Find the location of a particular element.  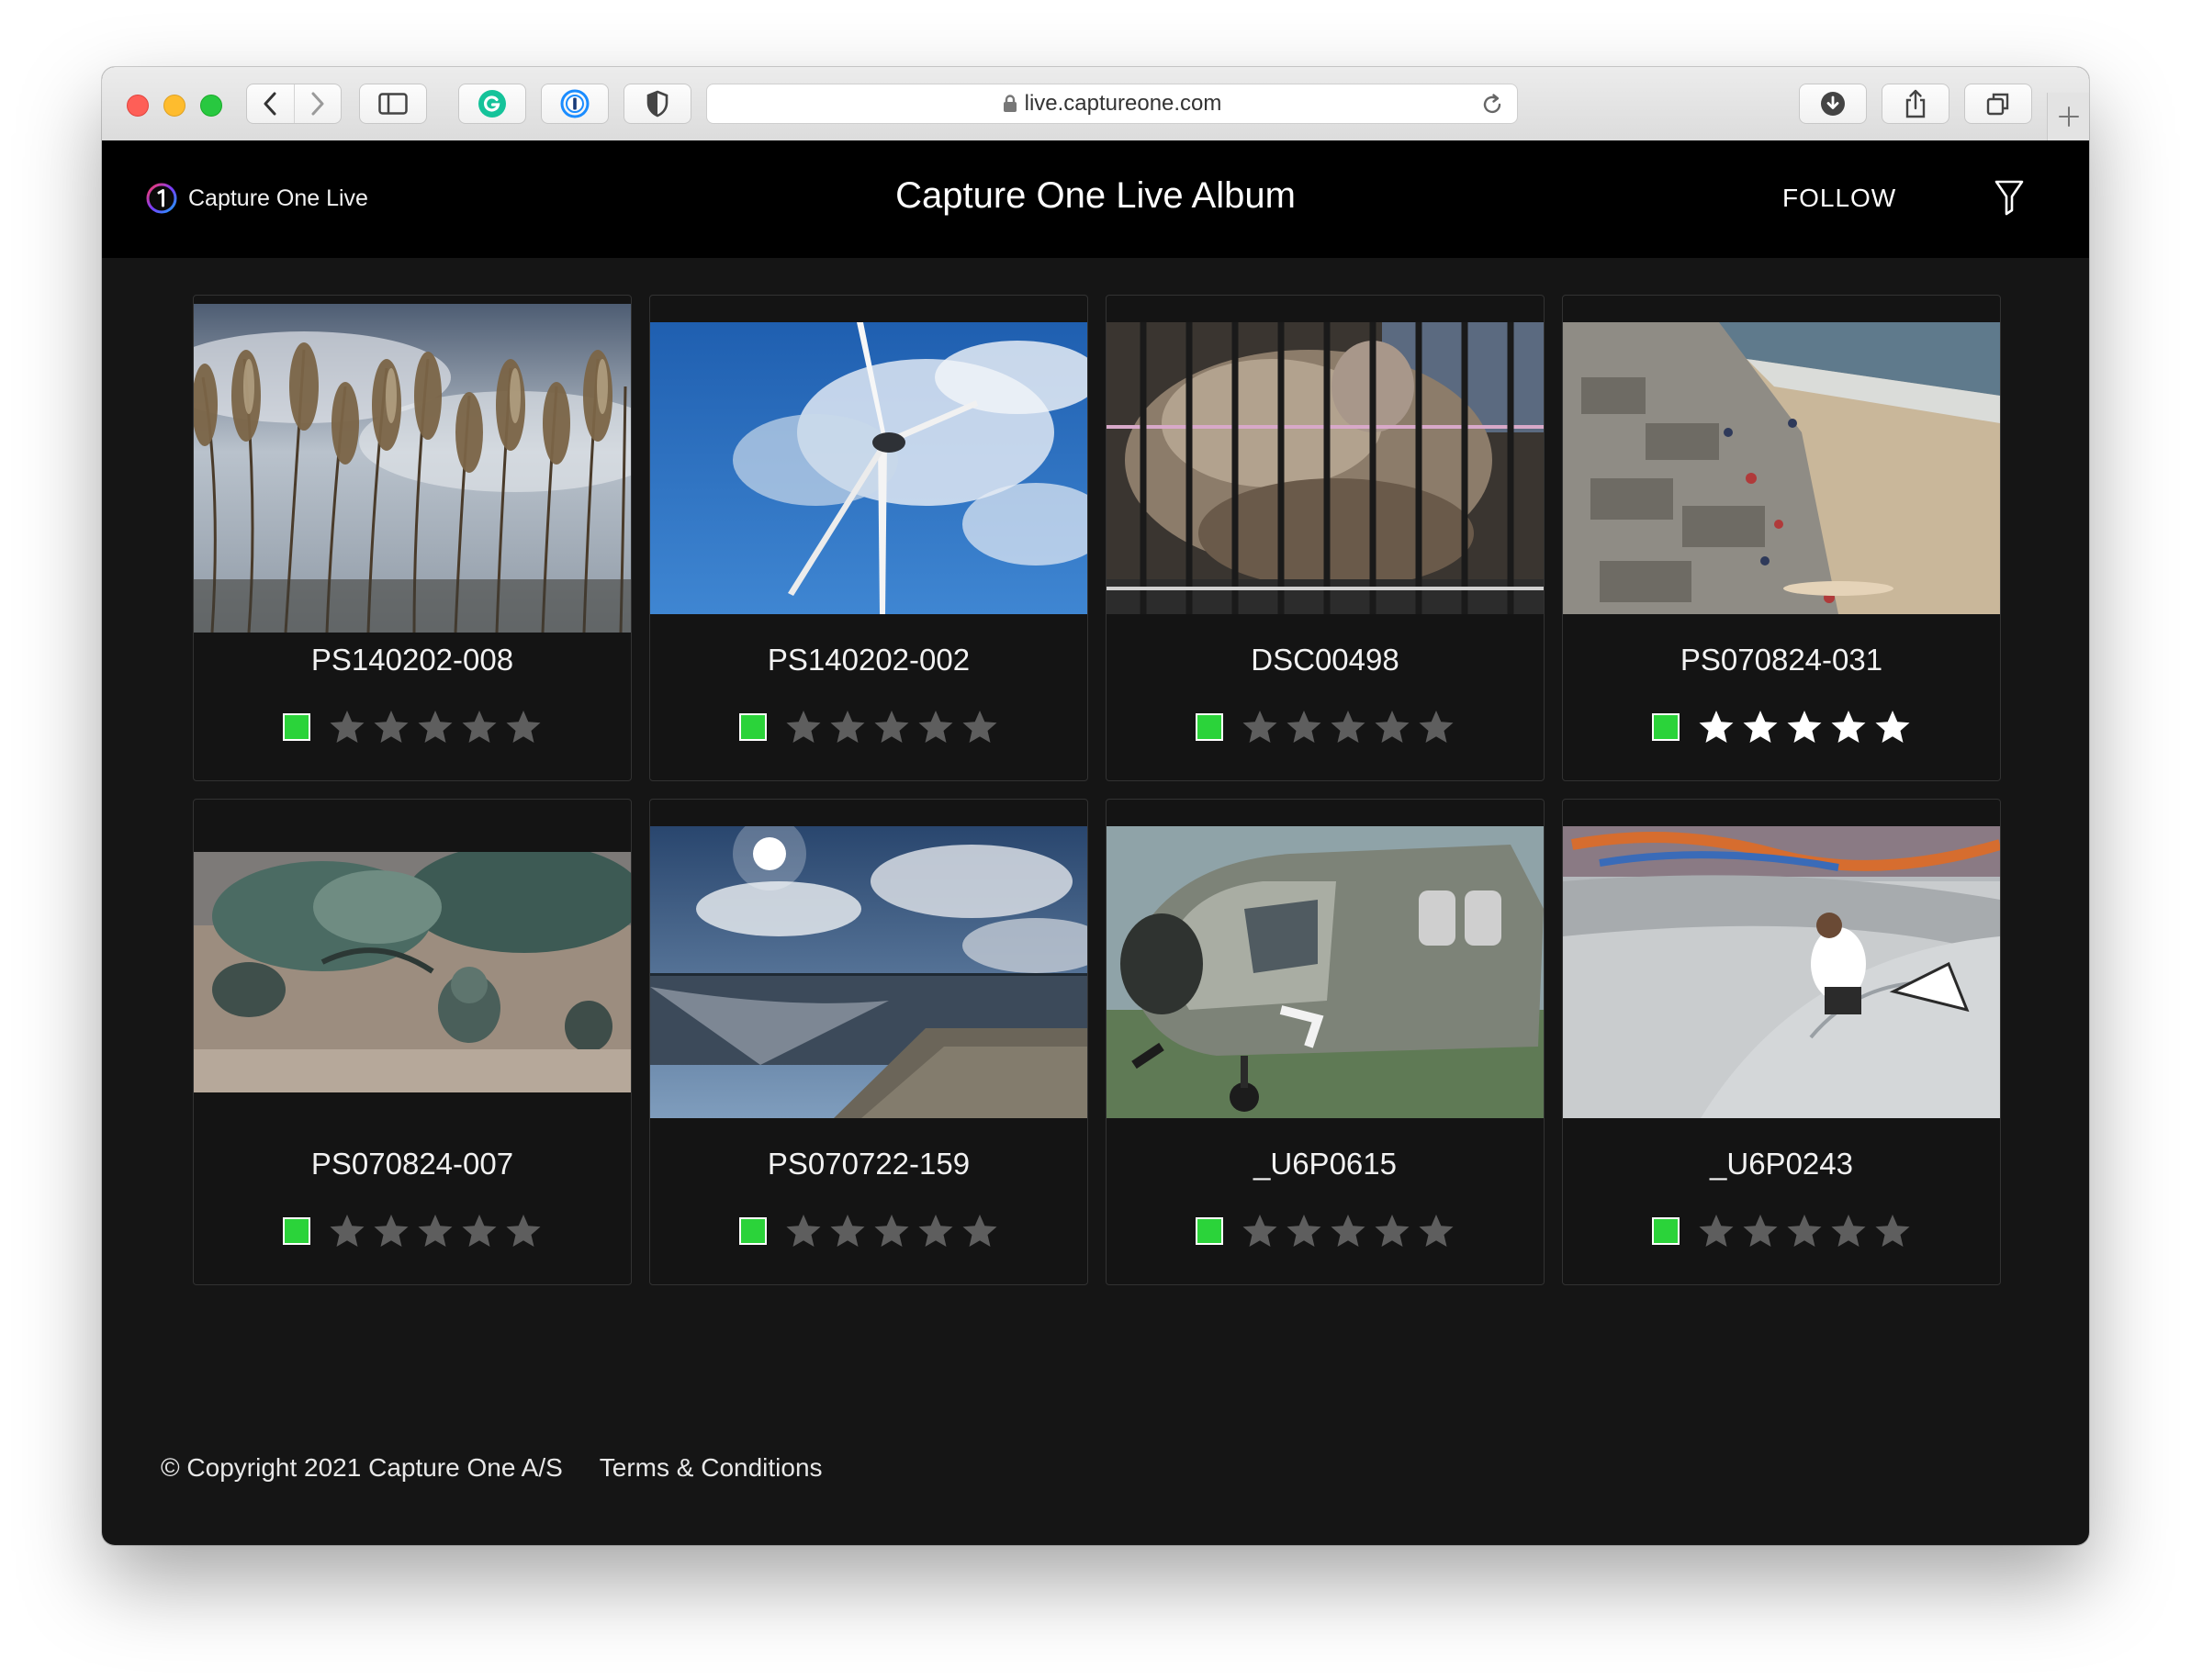

minimize-window-button is located at coordinates (174, 106).